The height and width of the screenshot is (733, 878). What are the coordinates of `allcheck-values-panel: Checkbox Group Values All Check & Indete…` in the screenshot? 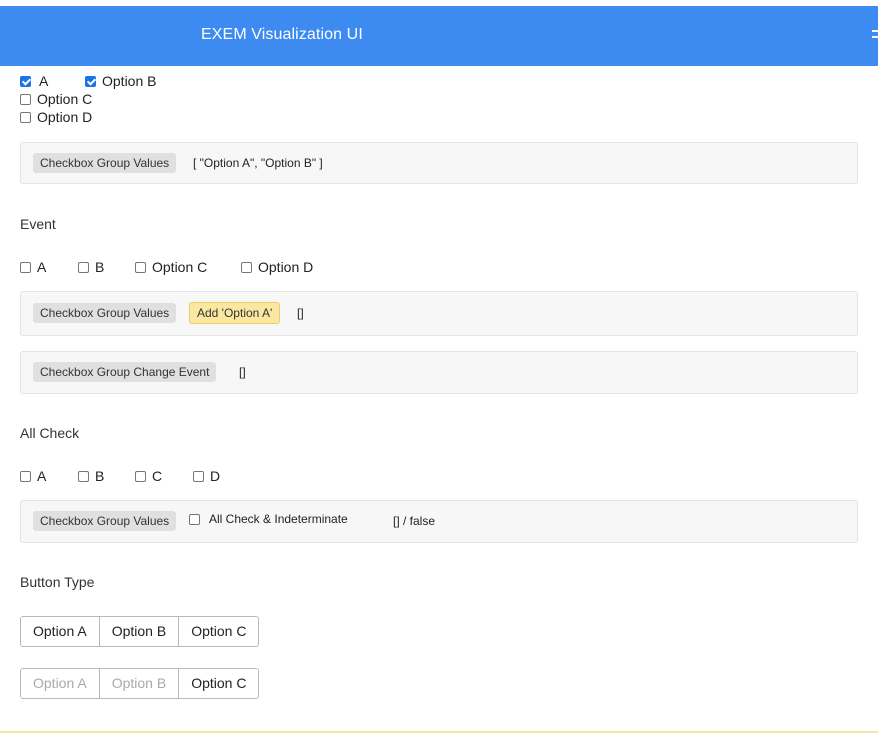 It's located at (439, 521).